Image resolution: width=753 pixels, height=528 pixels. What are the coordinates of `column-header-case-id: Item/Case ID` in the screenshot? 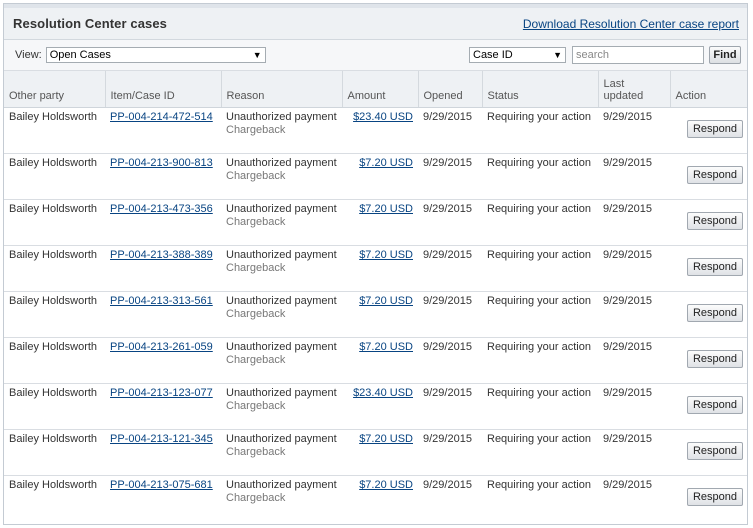 It's located at (162, 89).